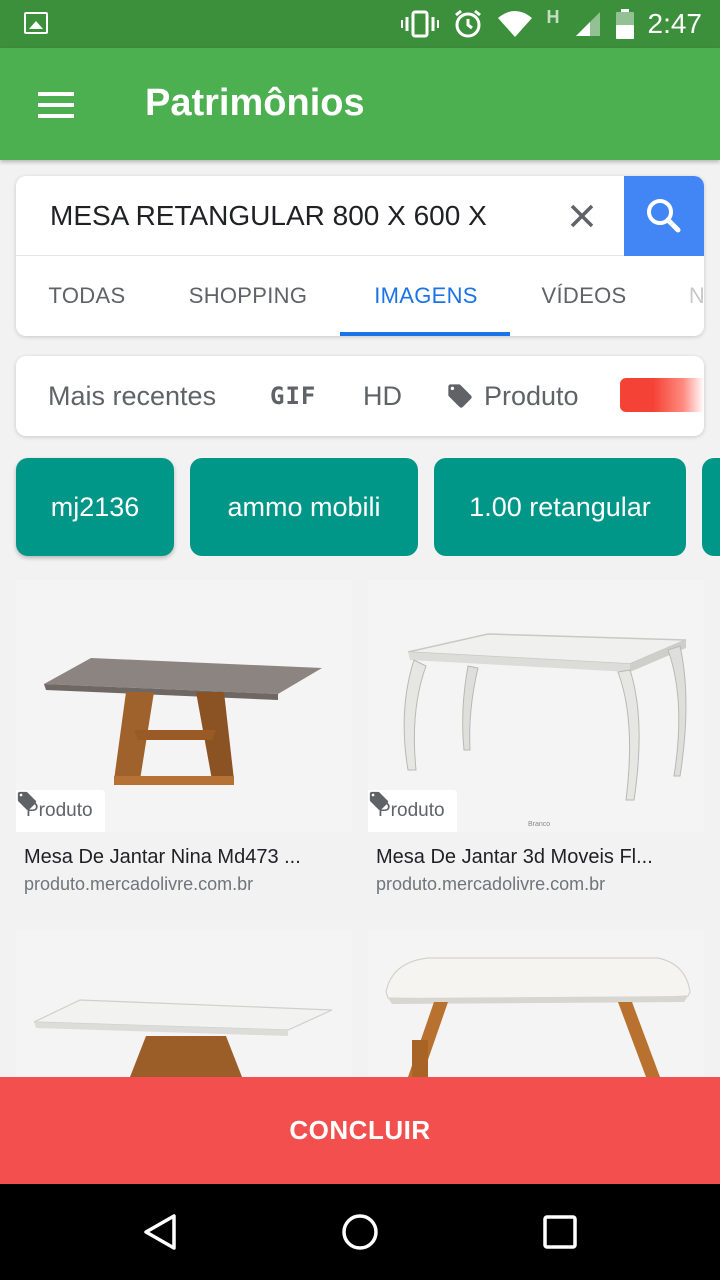 Image resolution: width=720 pixels, height=1280 pixels. I want to click on close-icon, so click(582, 216).